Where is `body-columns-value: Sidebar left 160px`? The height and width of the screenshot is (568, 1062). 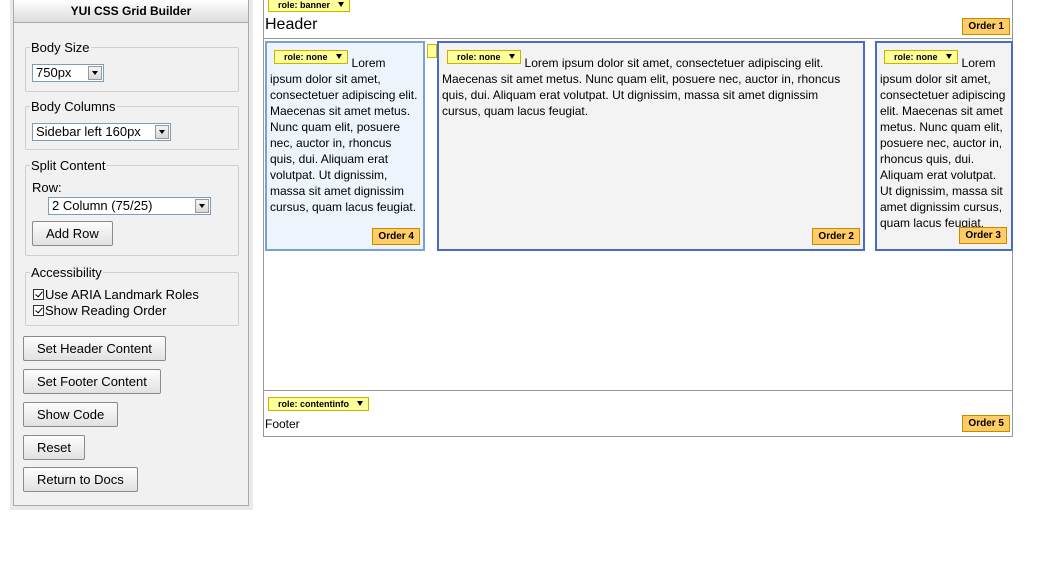 body-columns-value: Sidebar left 160px is located at coordinates (88, 131).